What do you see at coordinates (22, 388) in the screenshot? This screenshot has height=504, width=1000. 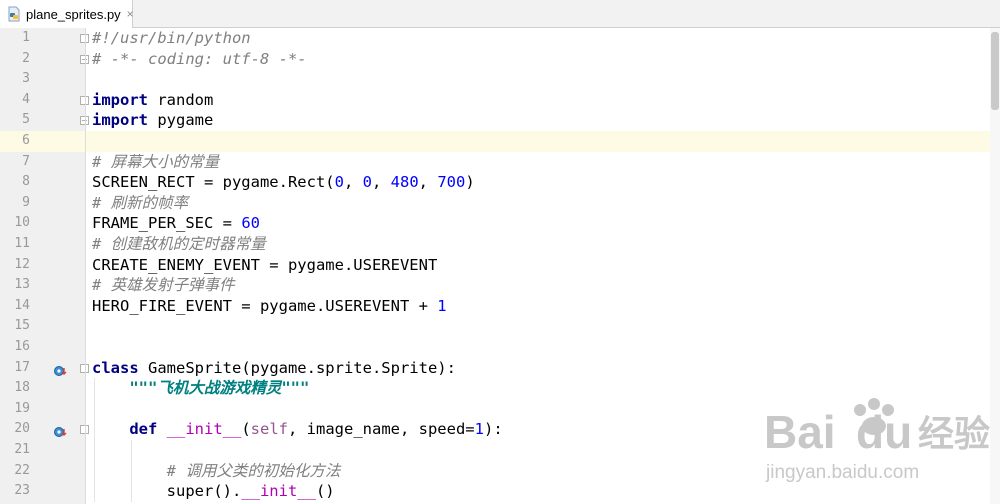 I see `line-number: 18` at bounding box center [22, 388].